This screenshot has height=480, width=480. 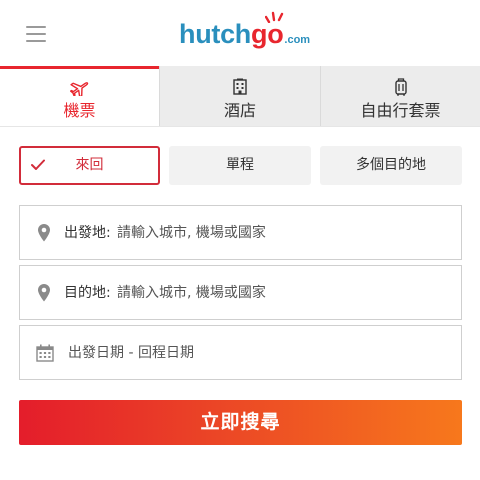 I want to click on calendar-icon, so click(x=45, y=353).